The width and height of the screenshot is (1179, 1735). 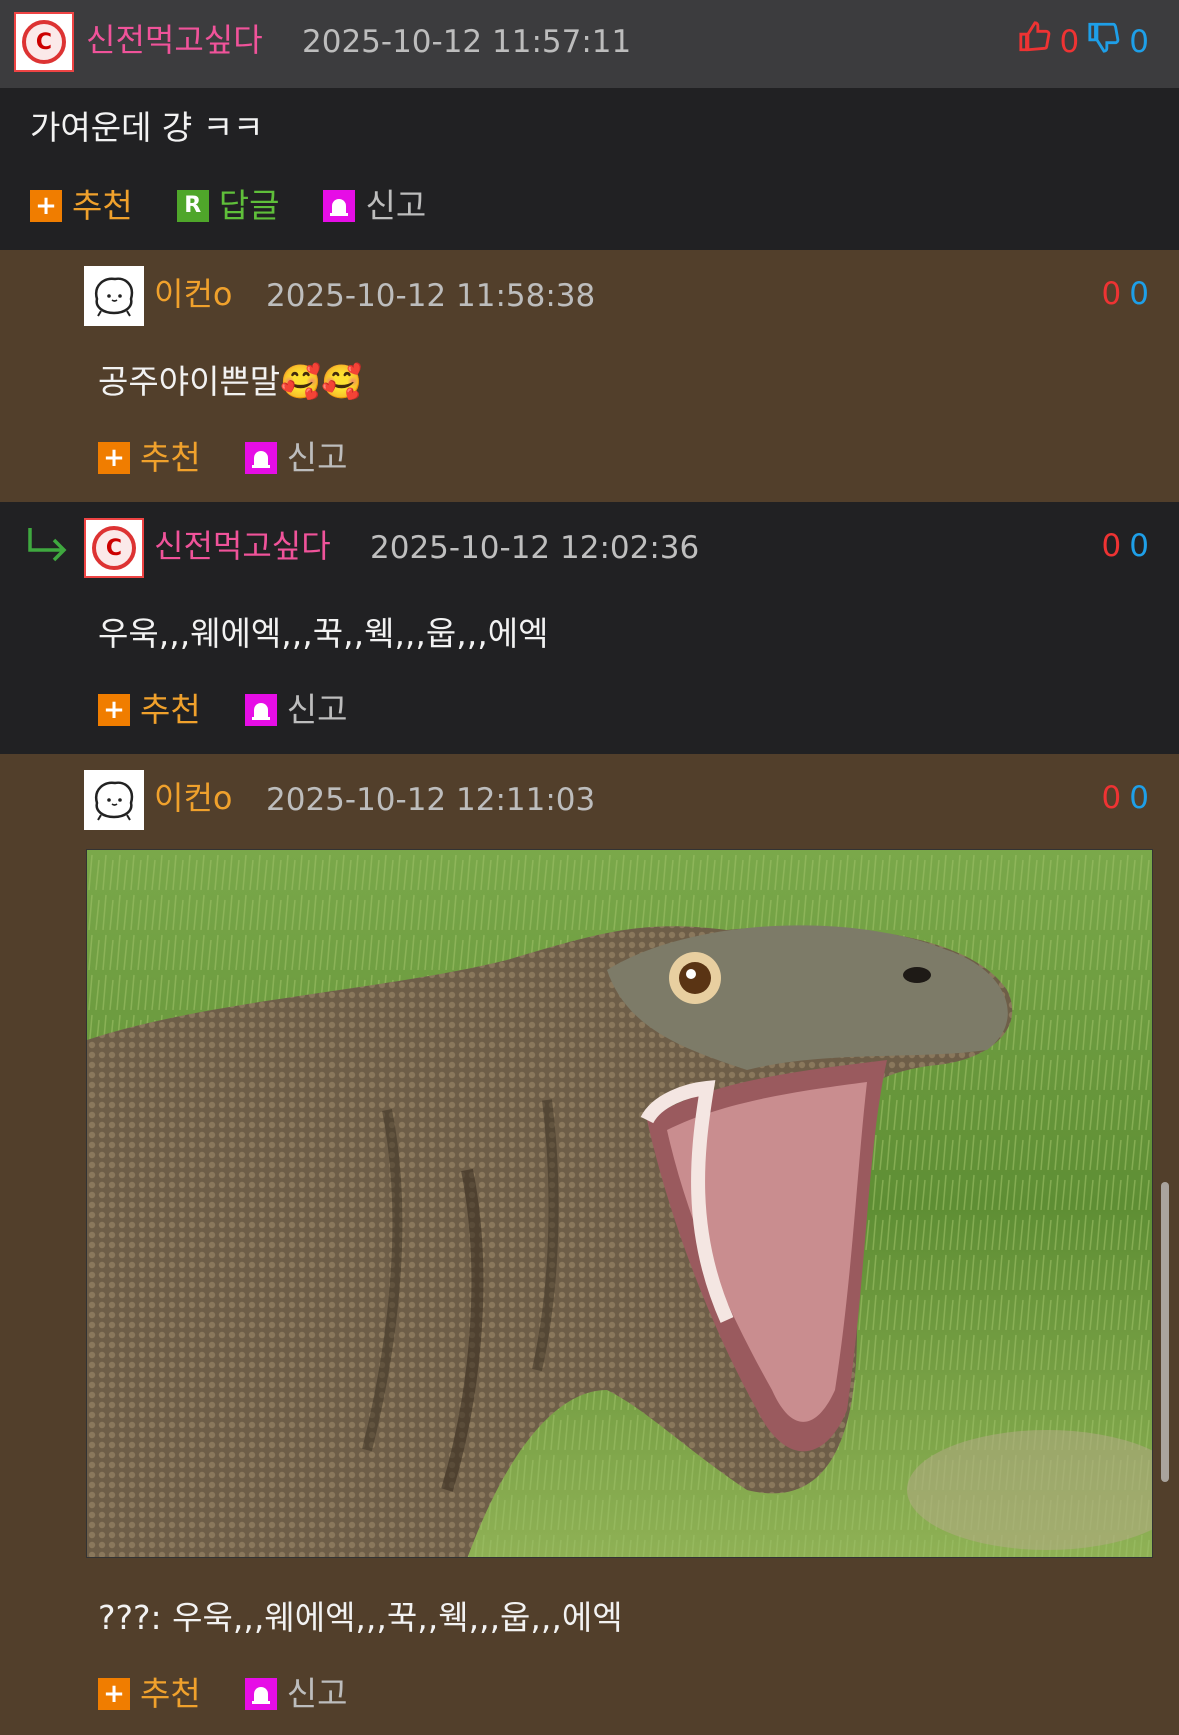 I want to click on reply-r-icon: R, so click(x=192, y=206).